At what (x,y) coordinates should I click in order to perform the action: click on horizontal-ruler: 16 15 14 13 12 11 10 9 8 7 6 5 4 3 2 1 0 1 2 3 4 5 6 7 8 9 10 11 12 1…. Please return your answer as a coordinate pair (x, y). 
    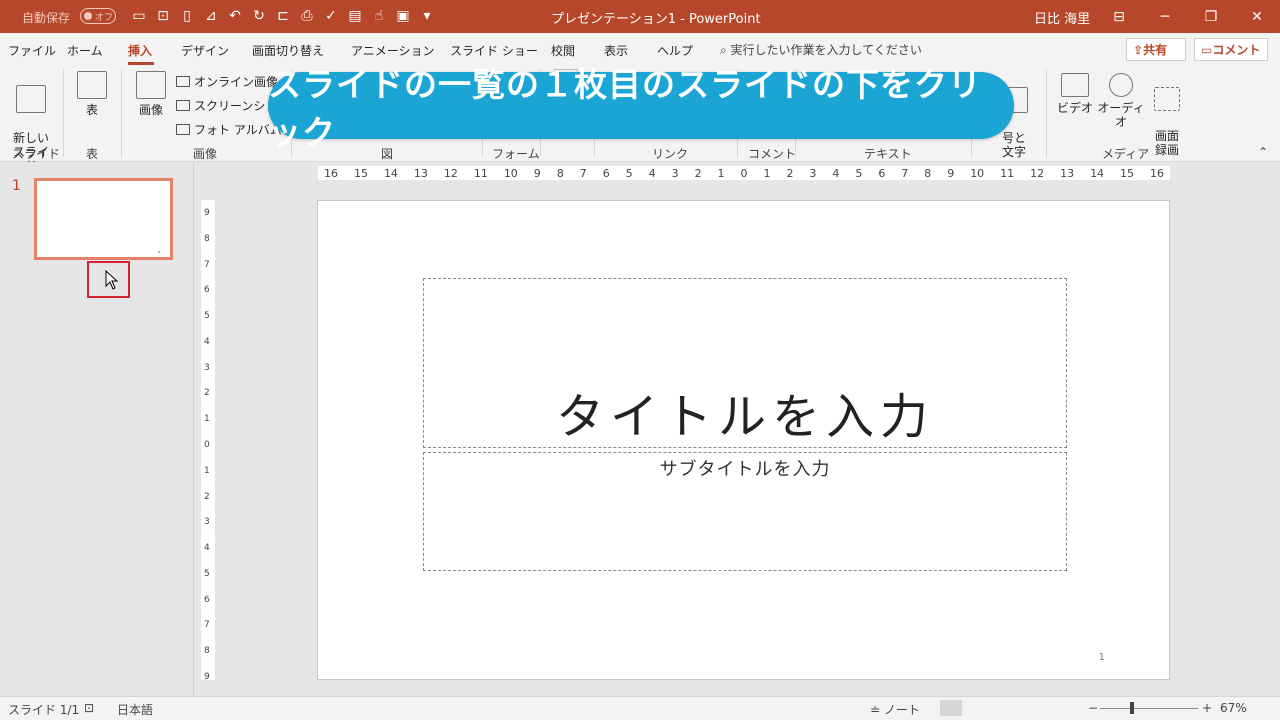
    Looking at the image, I should click on (744, 173).